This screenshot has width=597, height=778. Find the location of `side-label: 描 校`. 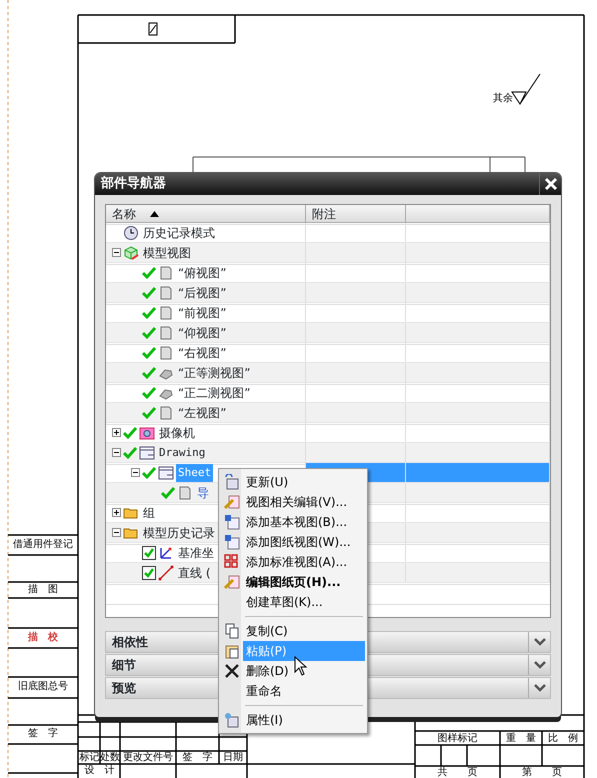

side-label: 描 校 is located at coordinates (42, 638).